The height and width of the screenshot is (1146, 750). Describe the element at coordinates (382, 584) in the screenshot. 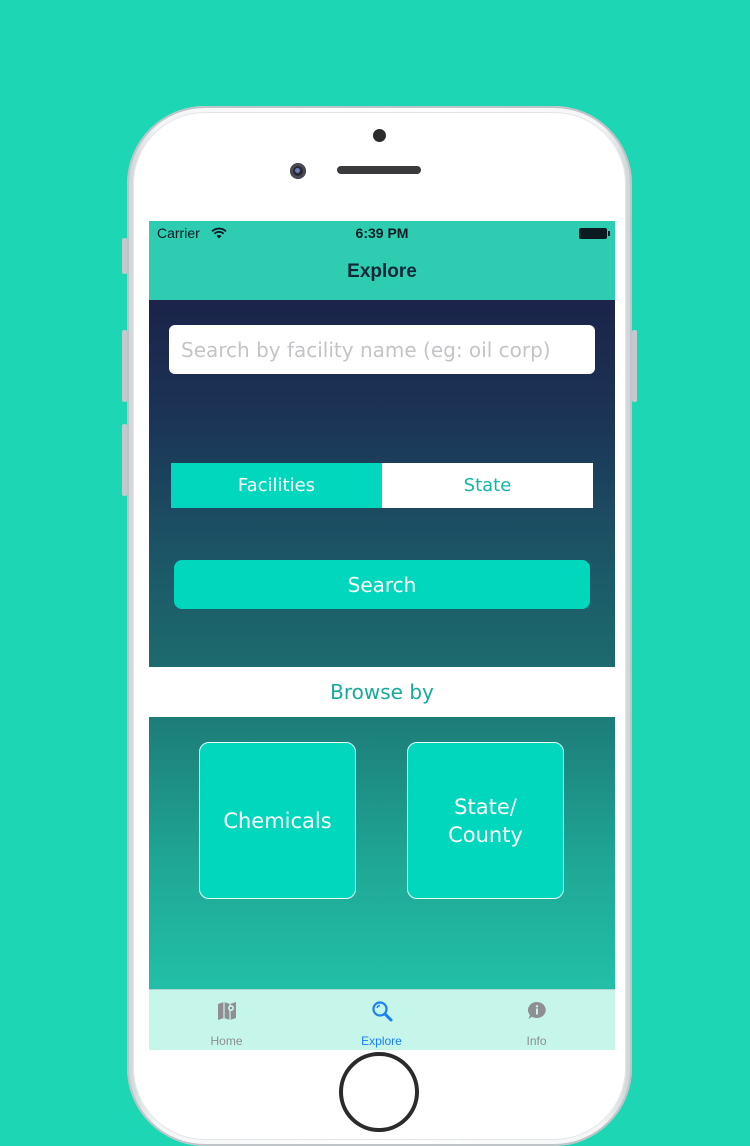

I see `search-button: Search` at that location.